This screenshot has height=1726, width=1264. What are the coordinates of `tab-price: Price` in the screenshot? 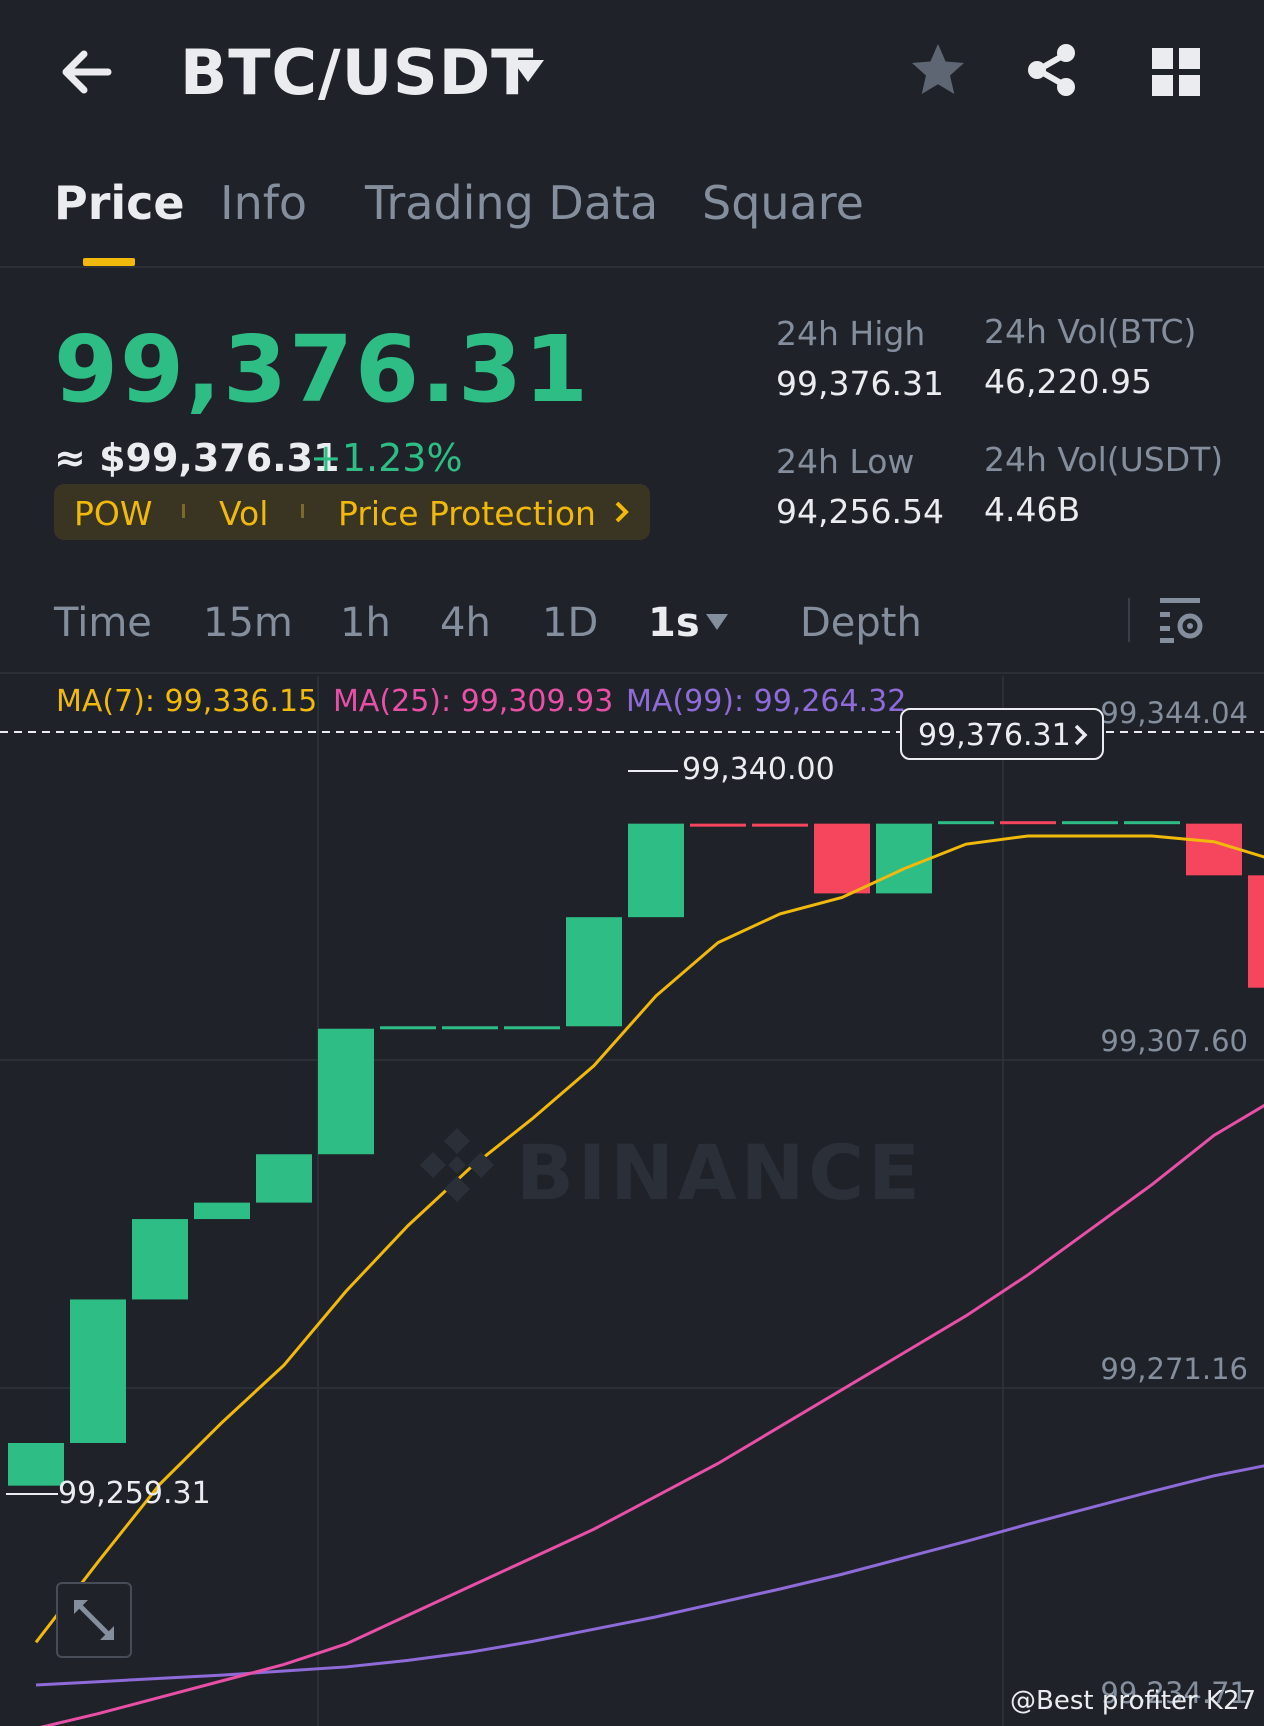 It's located at (119, 203).